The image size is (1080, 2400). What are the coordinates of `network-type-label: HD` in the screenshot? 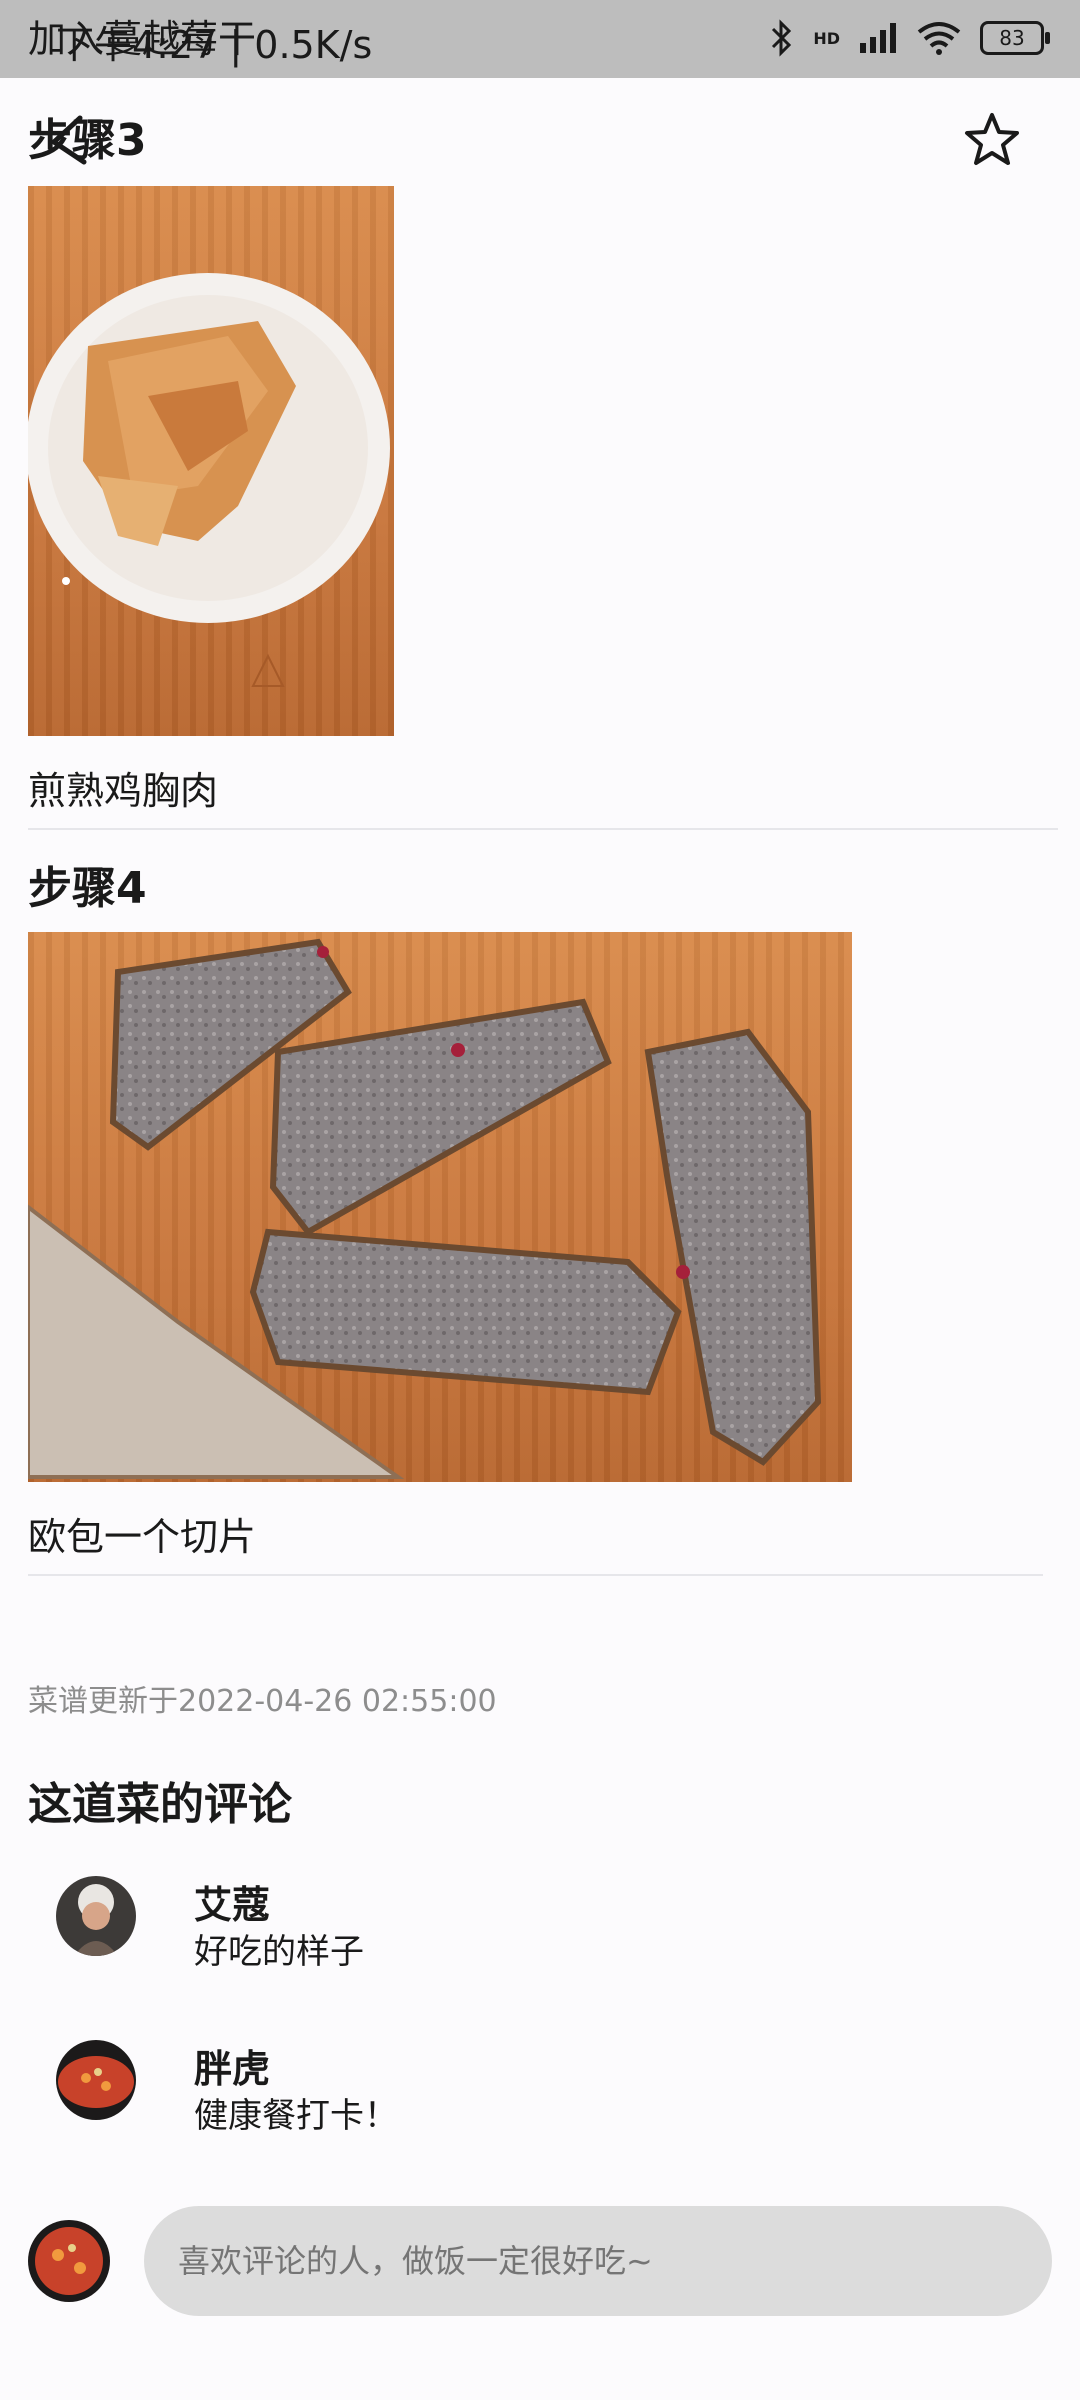 It's located at (826, 38).